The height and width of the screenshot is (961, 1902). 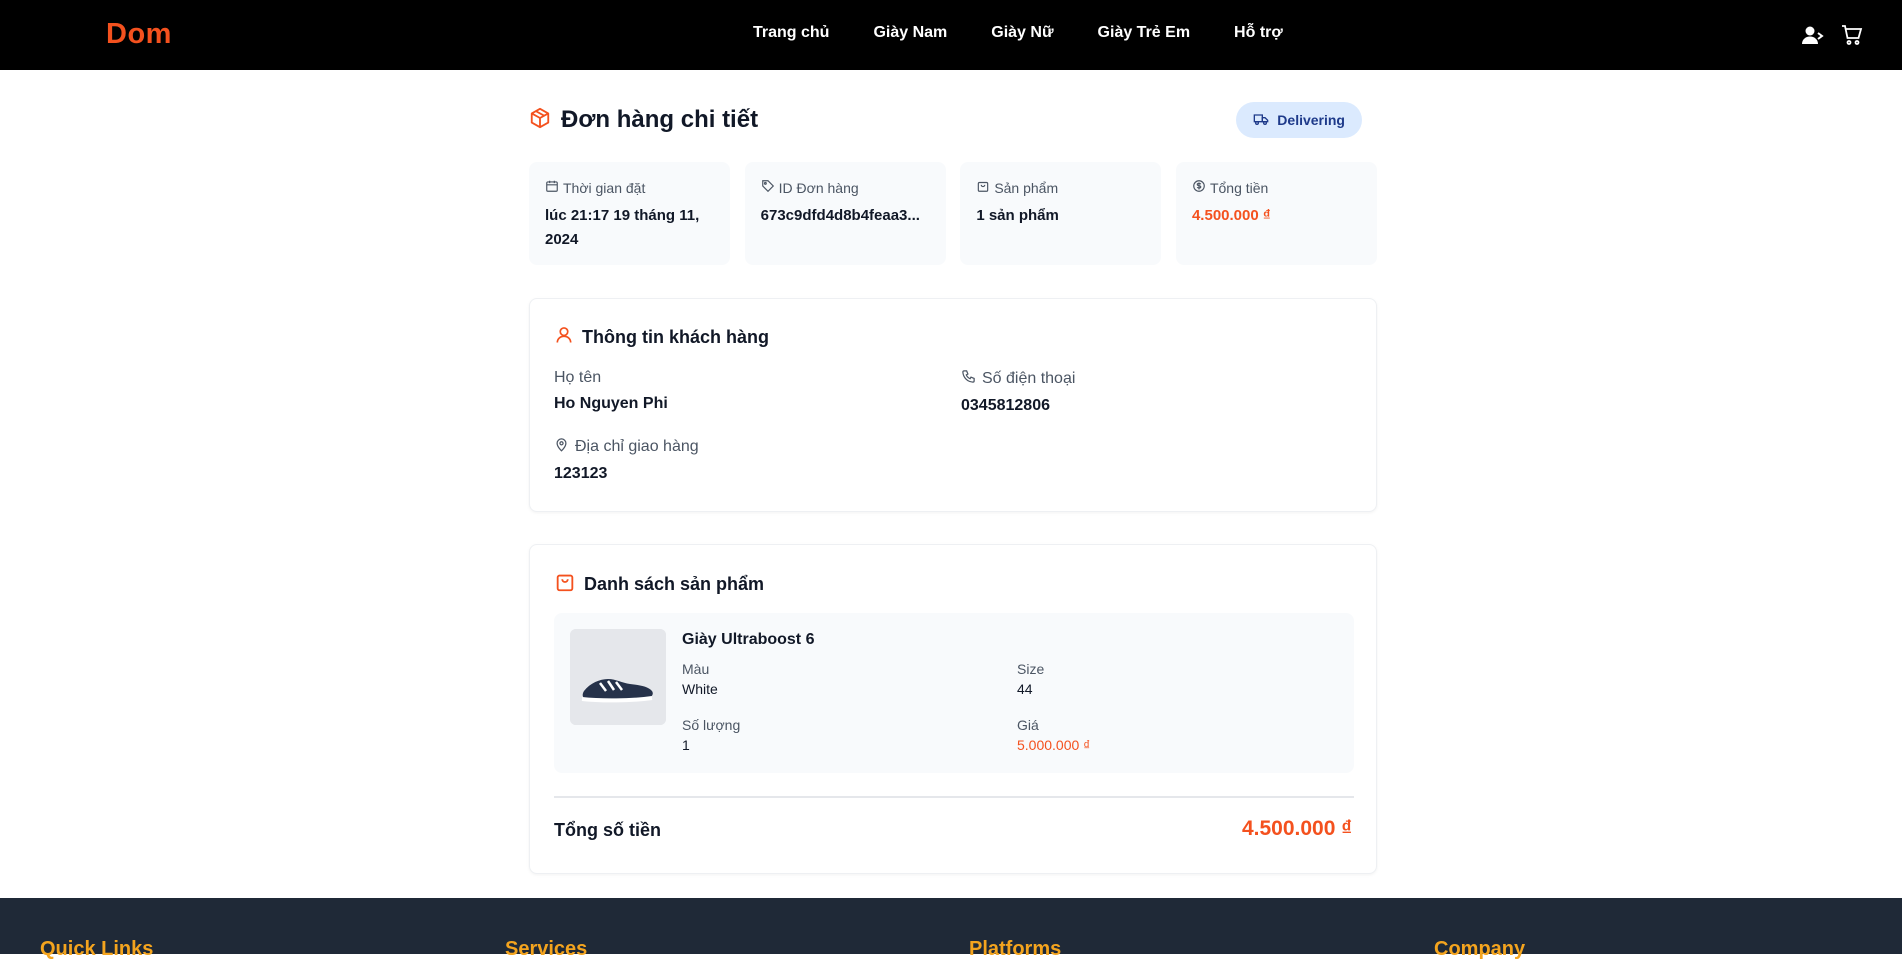 What do you see at coordinates (953, 121) in the screenshot?
I see `page-header: Đơn hàng chi tiết Delivering` at bounding box center [953, 121].